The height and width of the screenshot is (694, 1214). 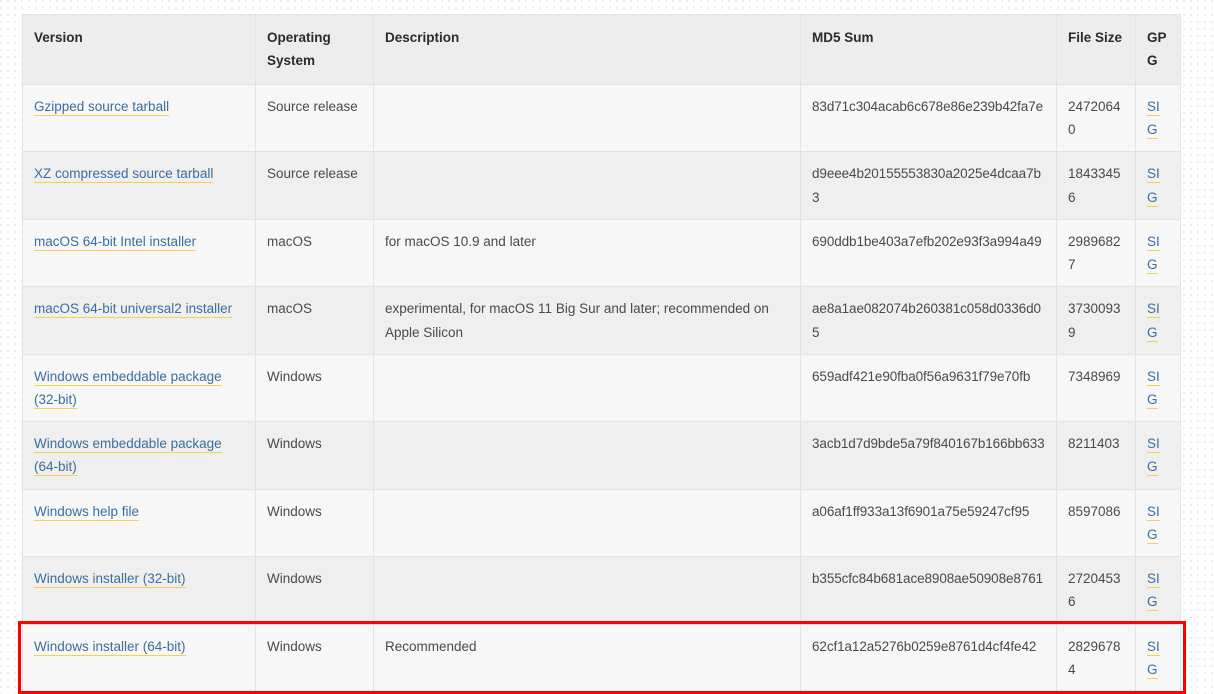 What do you see at coordinates (928, 658) in the screenshot?
I see `cell-md5-sum: 62cf1a12a5276b0259e8761d4cf4fe42` at bounding box center [928, 658].